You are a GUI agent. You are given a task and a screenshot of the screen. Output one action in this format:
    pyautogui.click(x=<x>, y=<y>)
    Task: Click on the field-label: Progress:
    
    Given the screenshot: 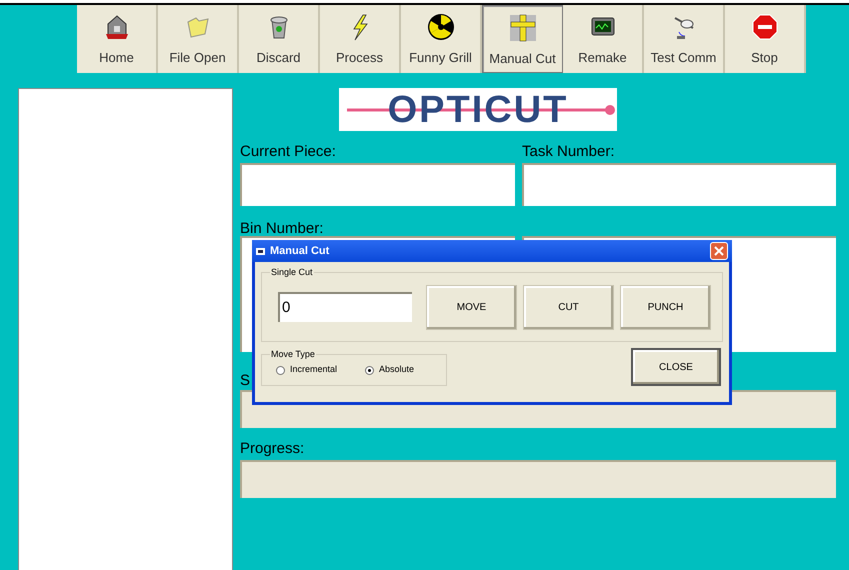 What is the action you would take?
    pyautogui.click(x=273, y=448)
    